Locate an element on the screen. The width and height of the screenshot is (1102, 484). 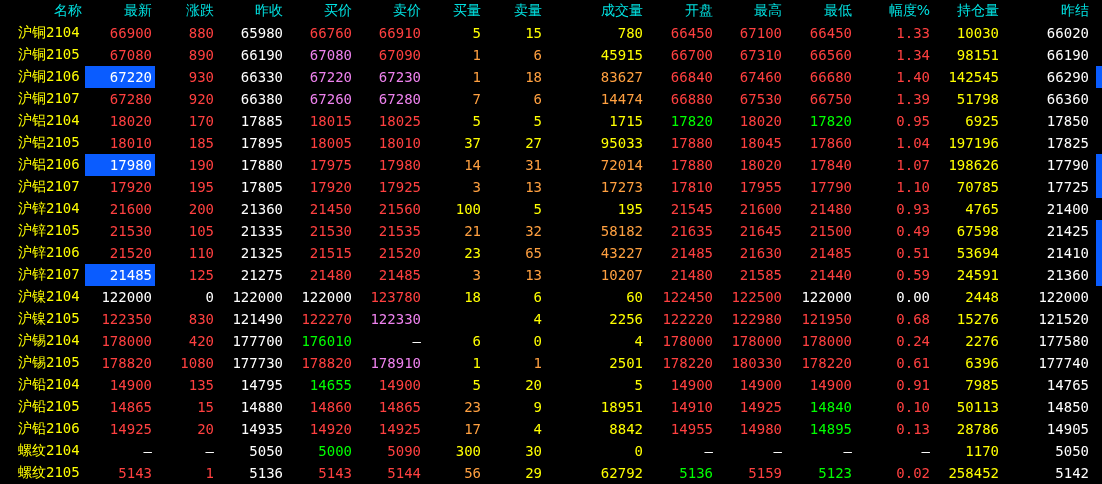
table-cell-text: 27 is located at coordinates (533, 143).